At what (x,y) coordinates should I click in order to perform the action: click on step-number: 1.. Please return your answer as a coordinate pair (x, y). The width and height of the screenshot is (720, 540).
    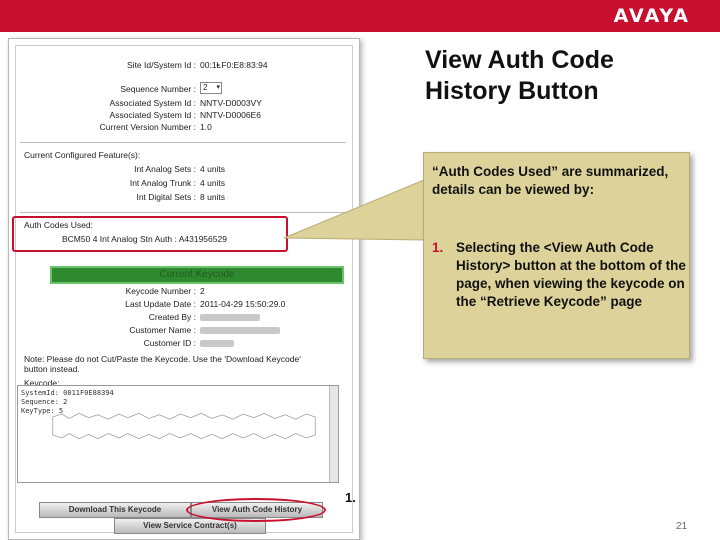
    Looking at the image, I should click on (438, 247).